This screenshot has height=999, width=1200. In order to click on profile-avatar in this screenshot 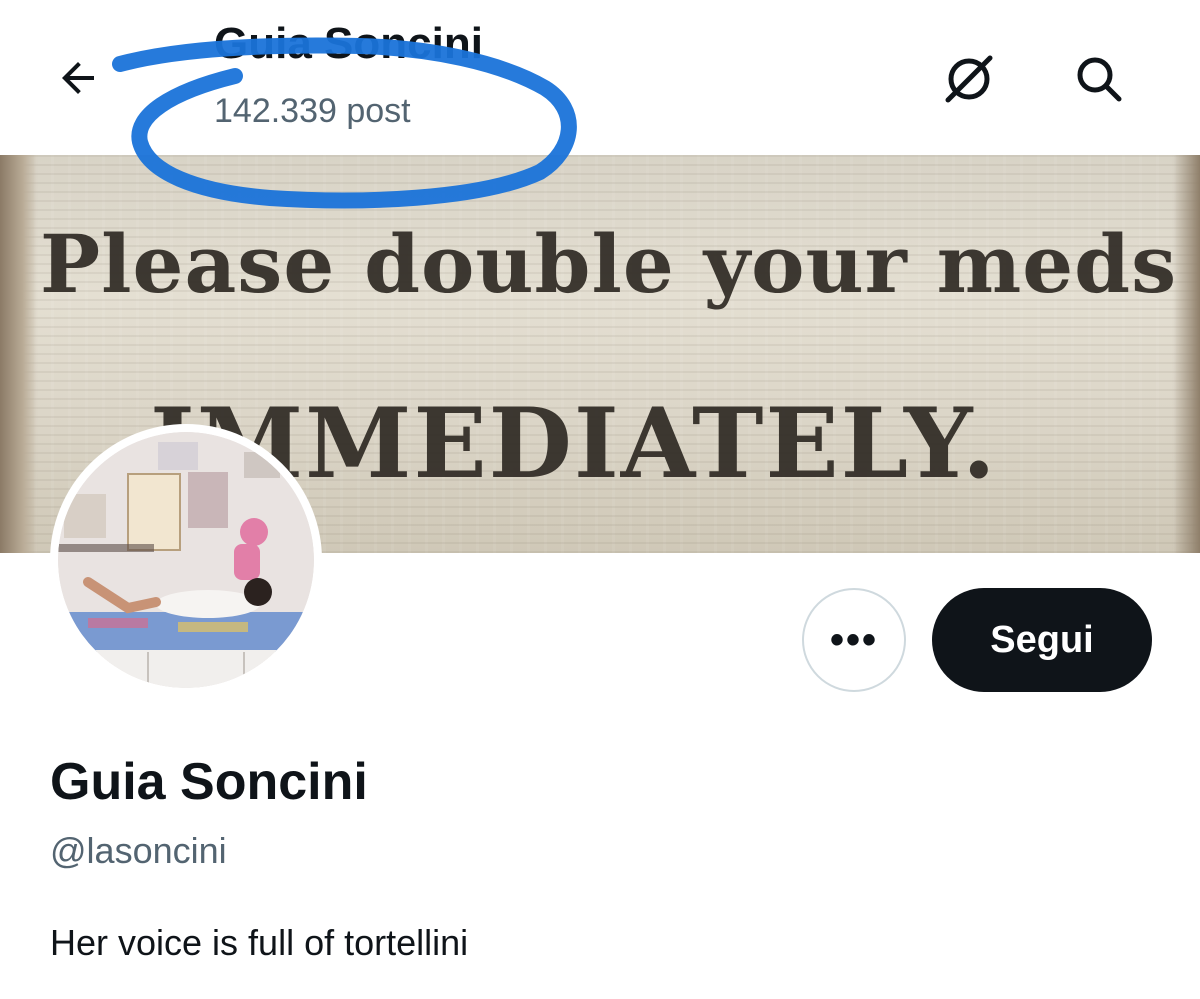, I will do `click(186, 560)`.